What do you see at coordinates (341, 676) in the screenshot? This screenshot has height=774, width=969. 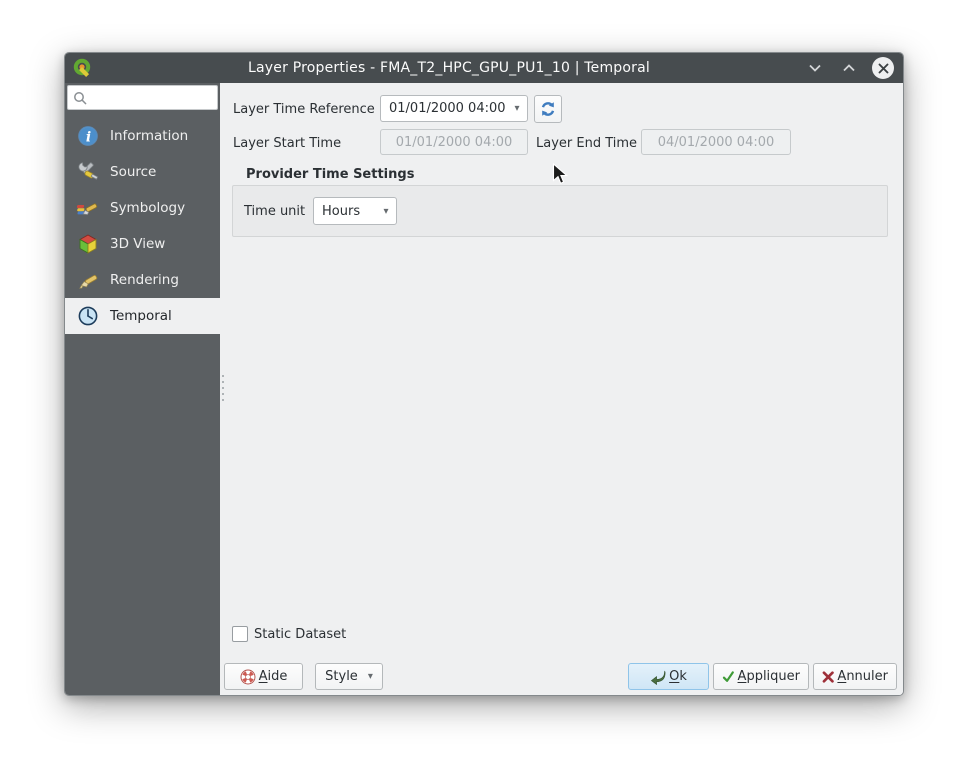 I see `button-label: Style` at bounding box center [341, 676].